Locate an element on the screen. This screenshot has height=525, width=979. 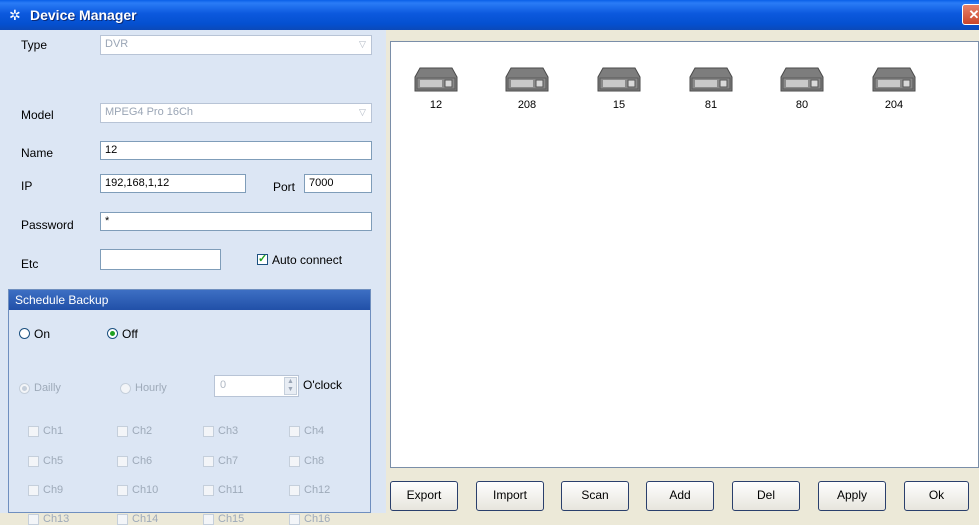
scan-button: Scan is located at coordinates (595, 496).